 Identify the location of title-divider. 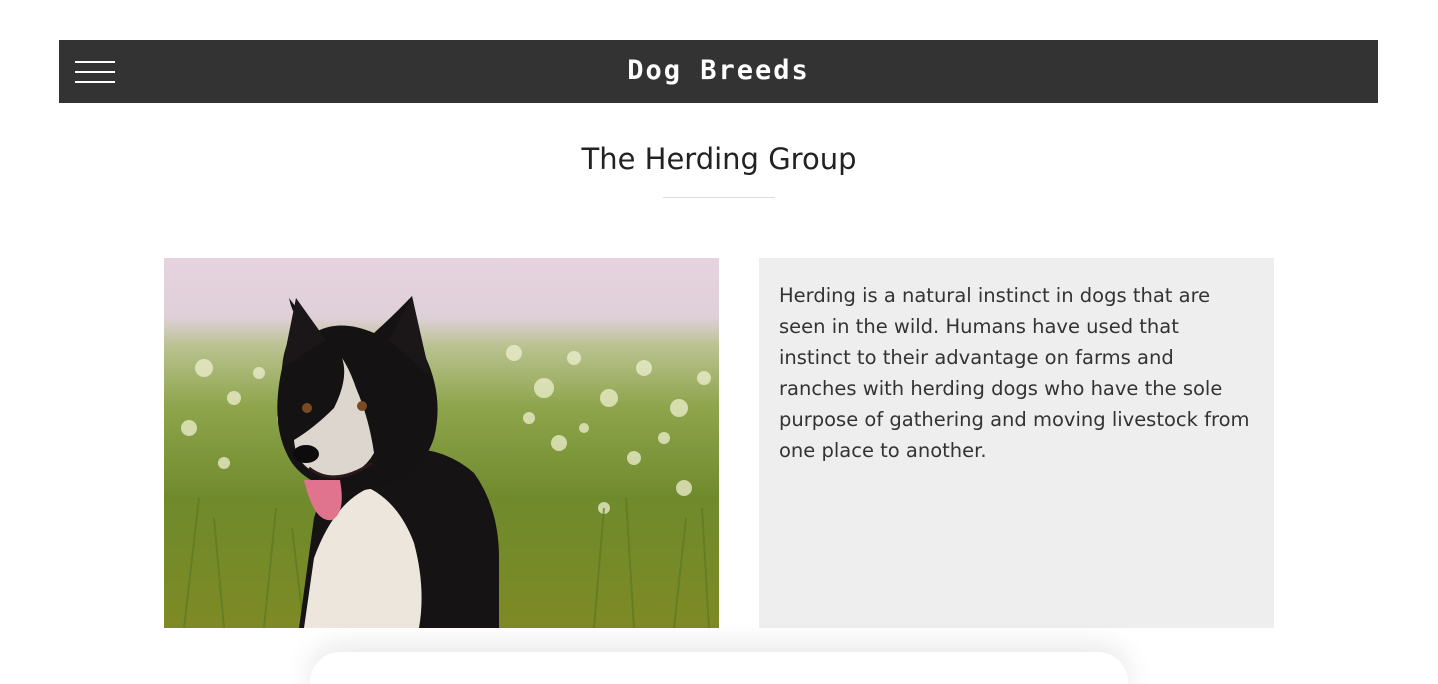
(719, 197).